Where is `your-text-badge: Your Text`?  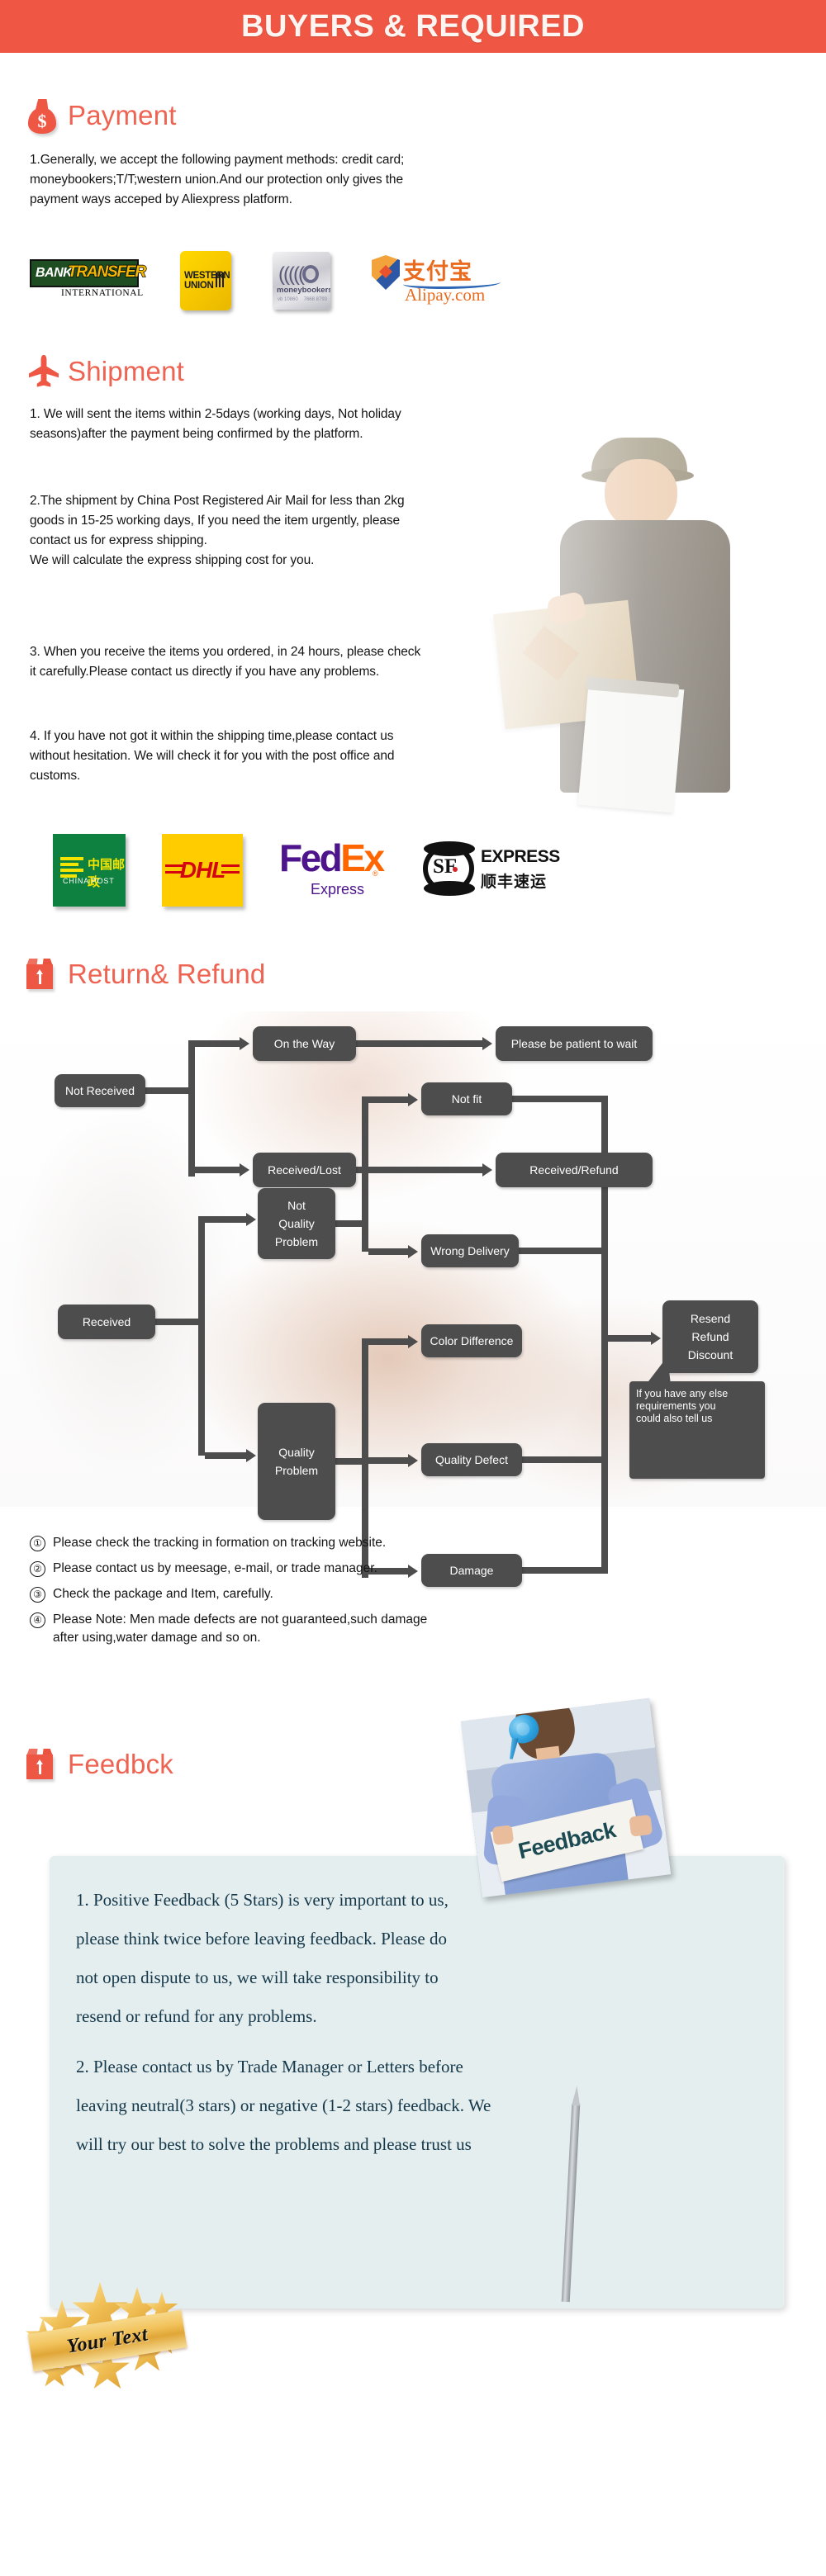 your-text-badge: Your Text is located at coordinates (107, 2338).